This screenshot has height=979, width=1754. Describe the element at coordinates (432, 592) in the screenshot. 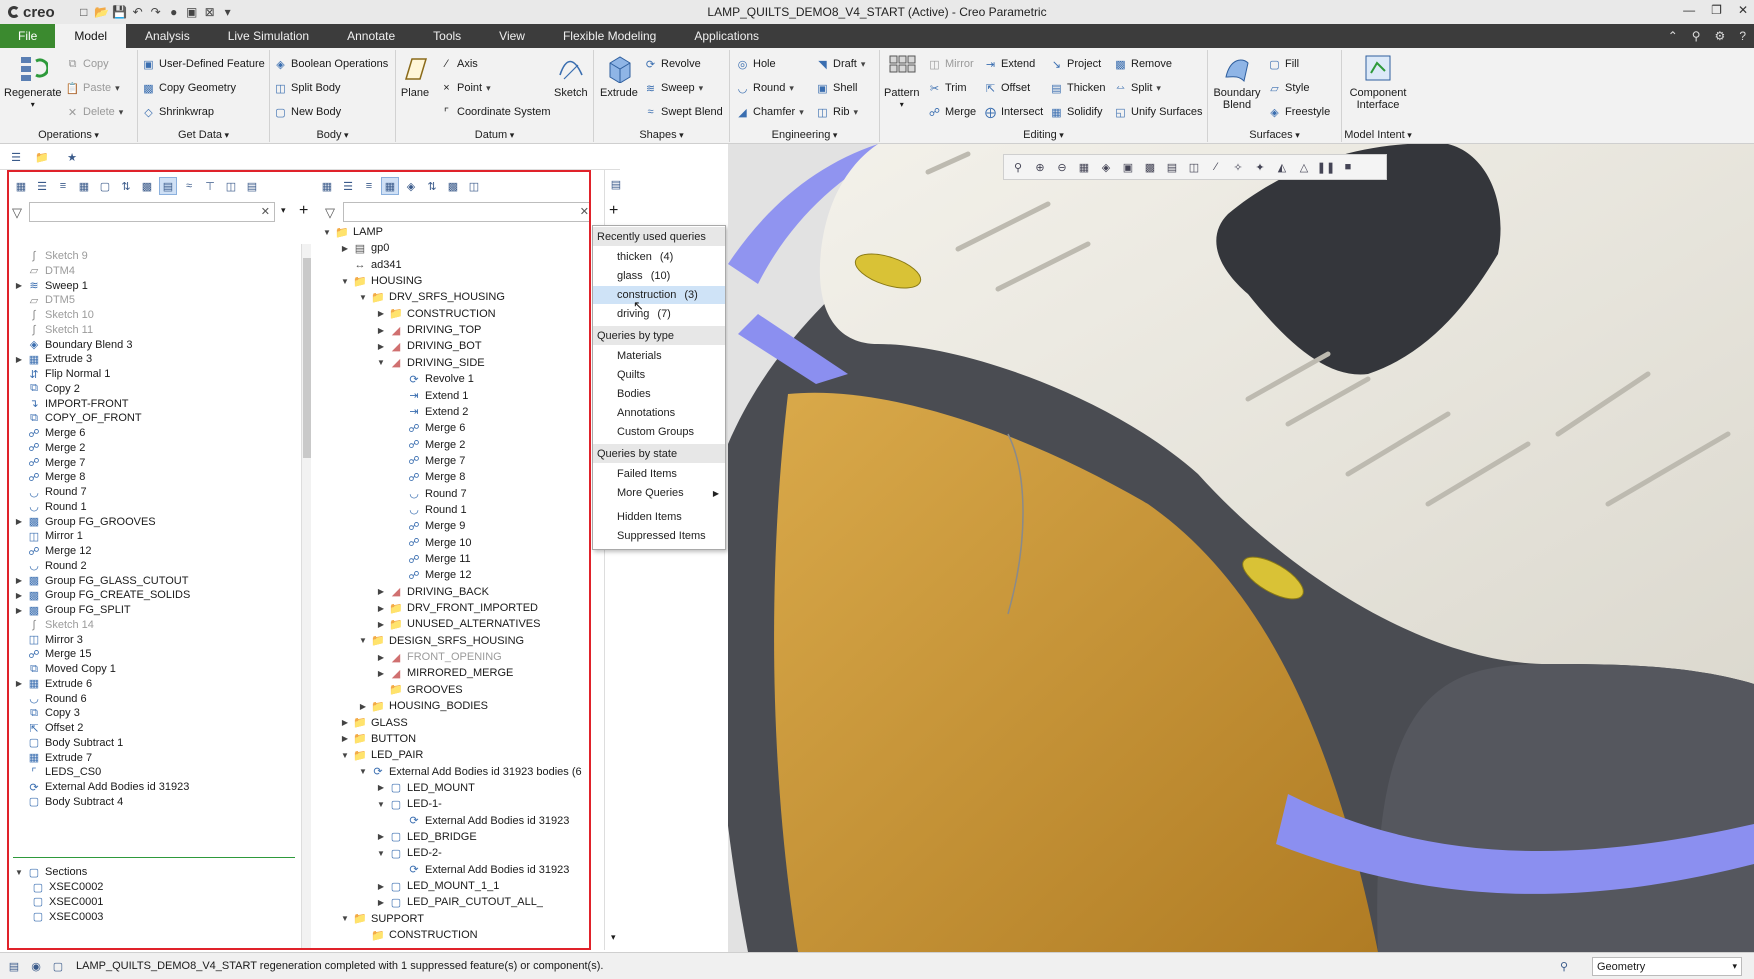

I see `model-tree-row: ▶ ◢ DRIVING_BACK` at that location.